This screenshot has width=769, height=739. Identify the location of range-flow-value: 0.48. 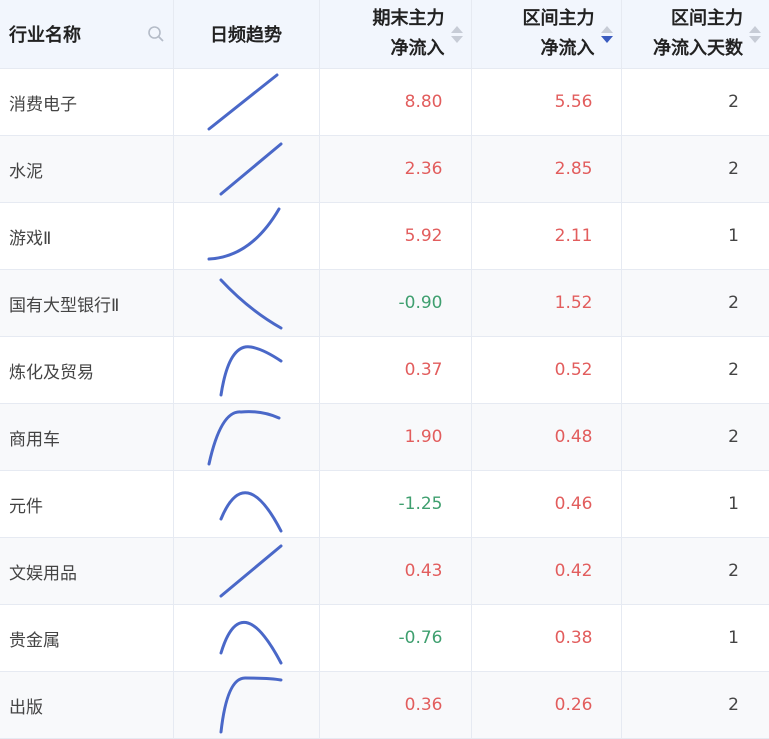
(546, 437).